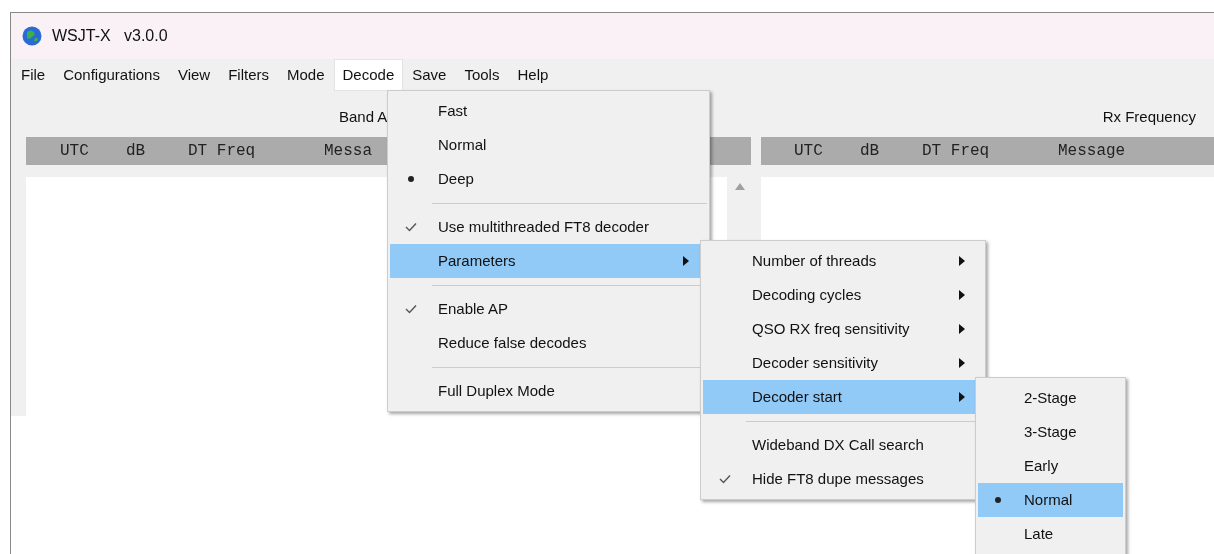 This screenshot has width=1214, height=554. I want to click on globe-icon, so click(32, 36).